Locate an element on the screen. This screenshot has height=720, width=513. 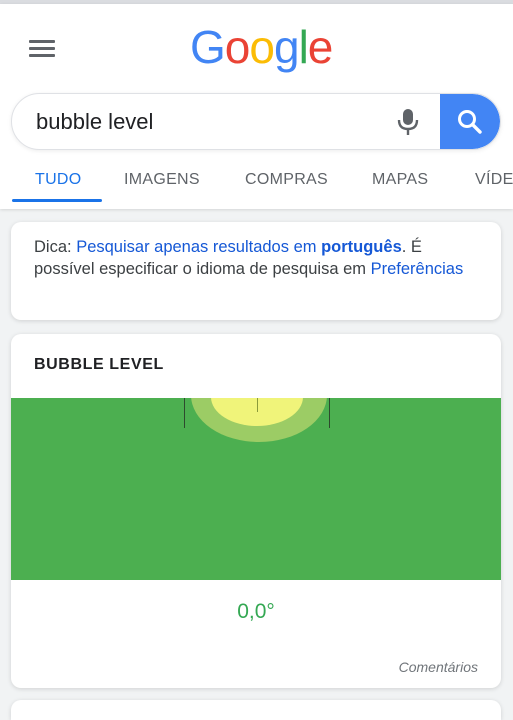
preferences-link: Preferências is located at coordinates (417, 269).